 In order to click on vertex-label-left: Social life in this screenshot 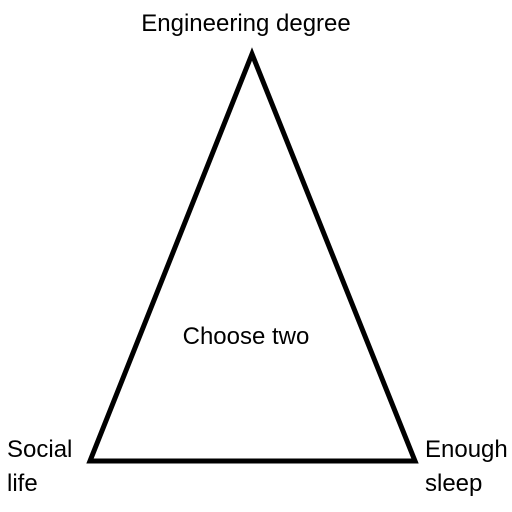, I will do `click(39, 467)`.